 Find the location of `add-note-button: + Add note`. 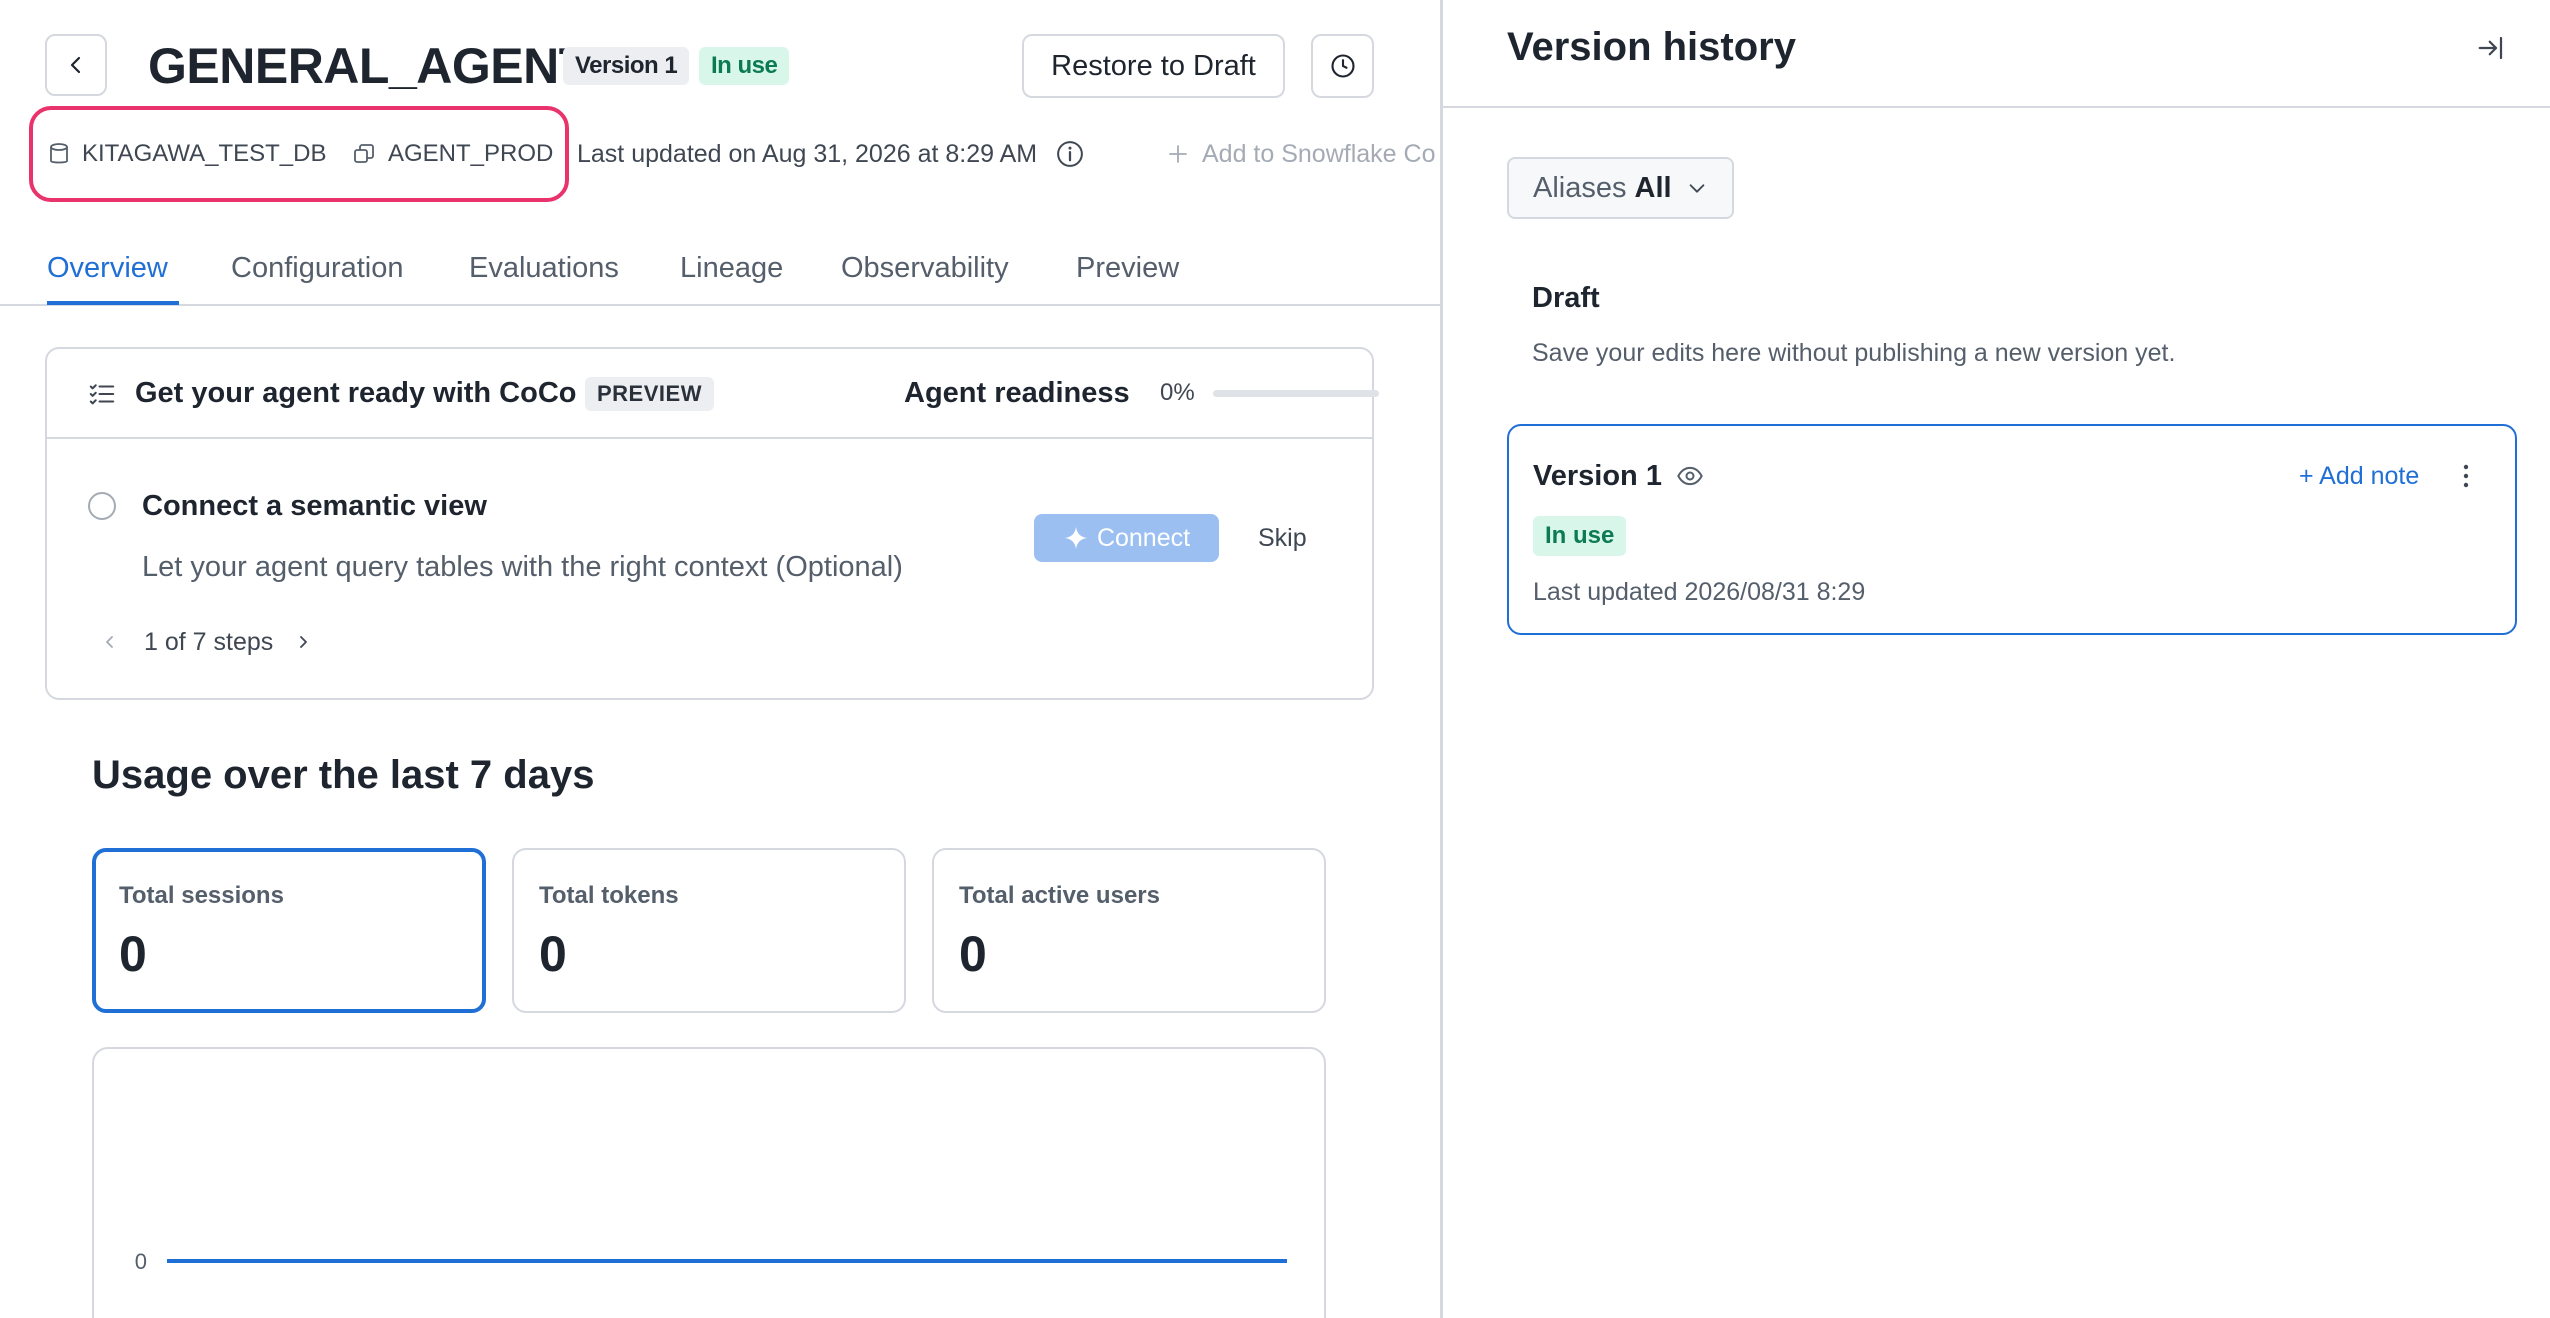

add-note-button: + Add note is located at coordinates (2359, 476).